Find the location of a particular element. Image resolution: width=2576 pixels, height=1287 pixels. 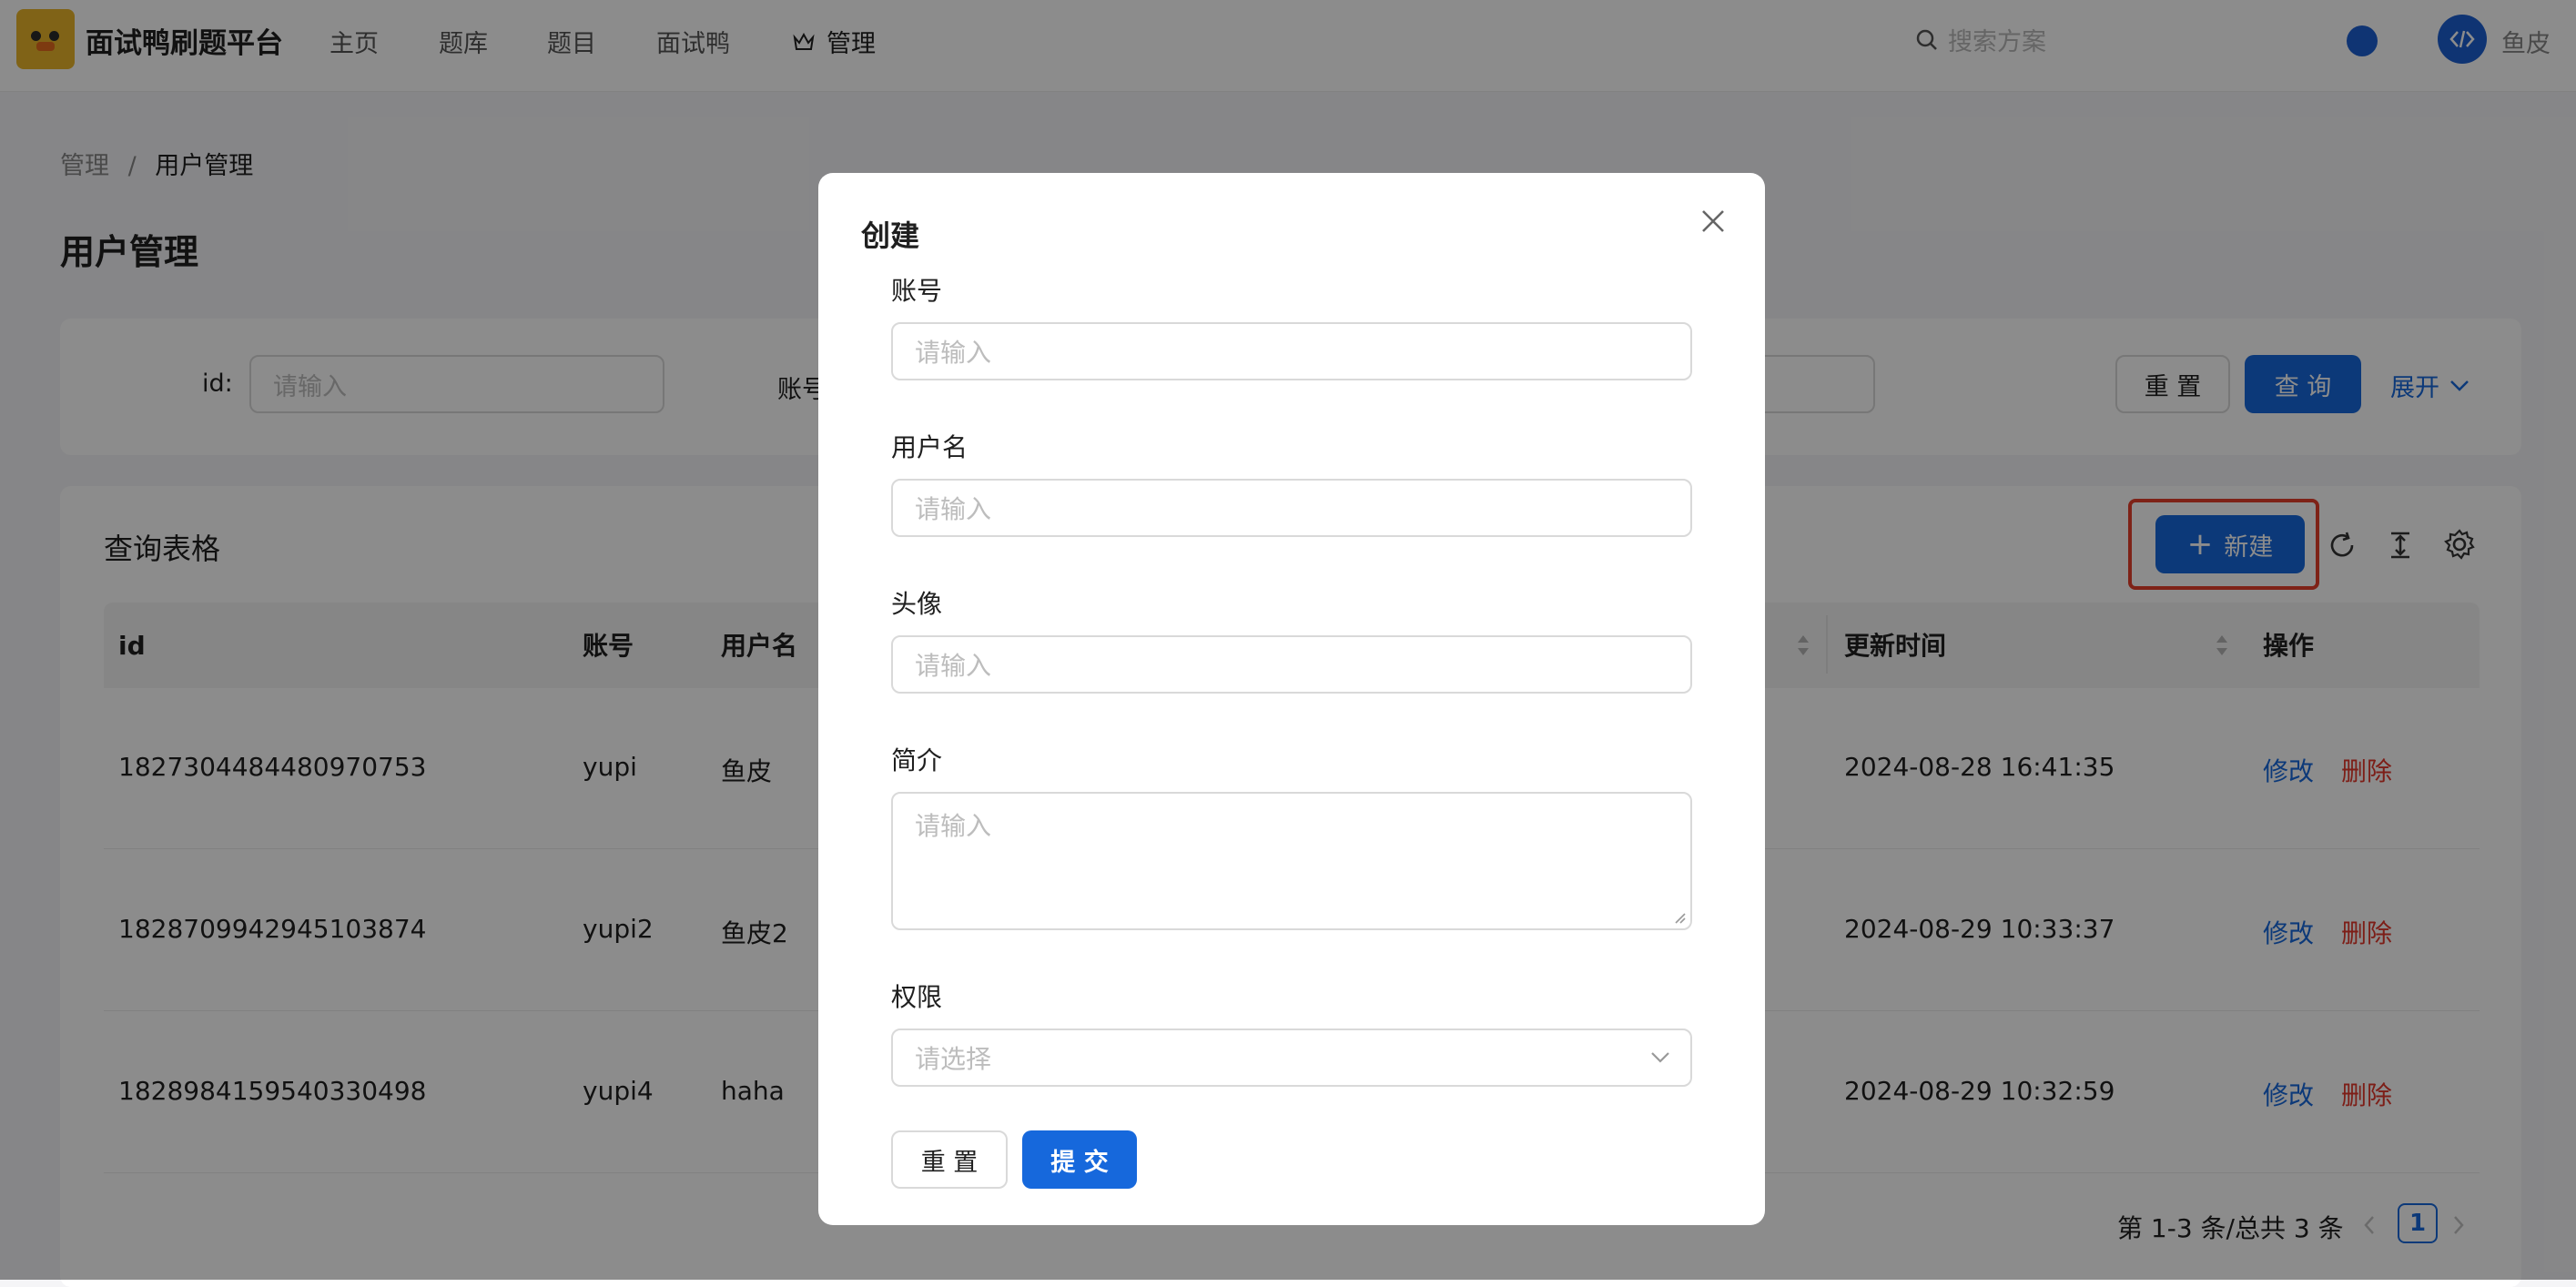

modal-username-input: 请输入 is located at coordinates (1291, 508).